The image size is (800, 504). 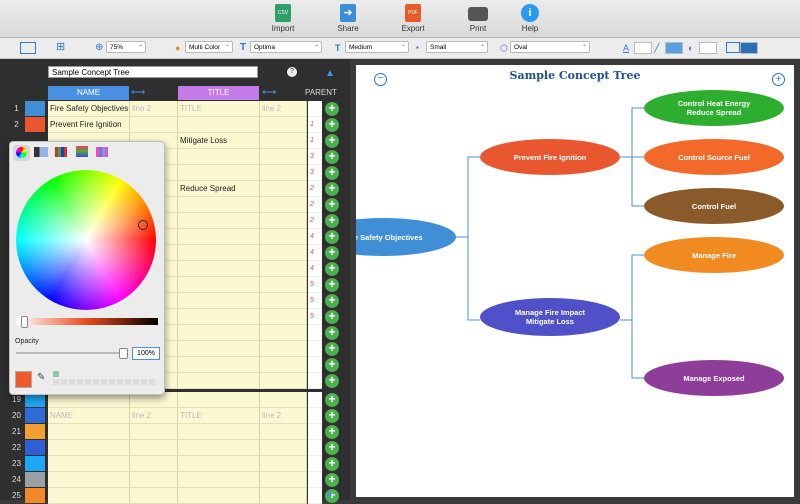 I want to click on hierarchy-icon: ⊞, so click(x=60, y=48).